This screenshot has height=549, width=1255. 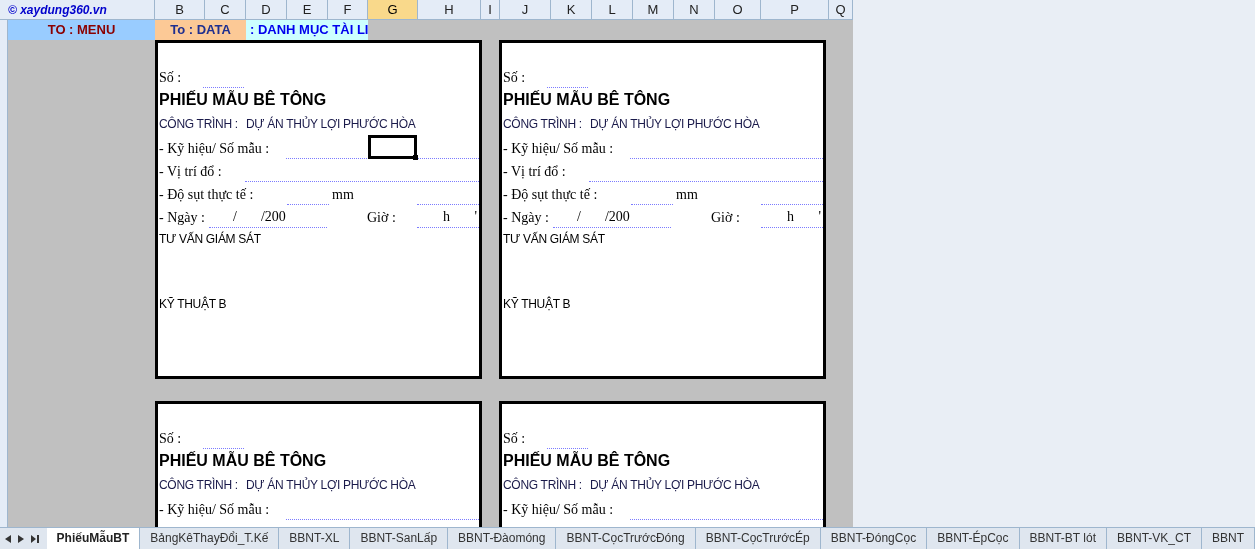 I want to click on column-header: N, so click(x=694, y=9).